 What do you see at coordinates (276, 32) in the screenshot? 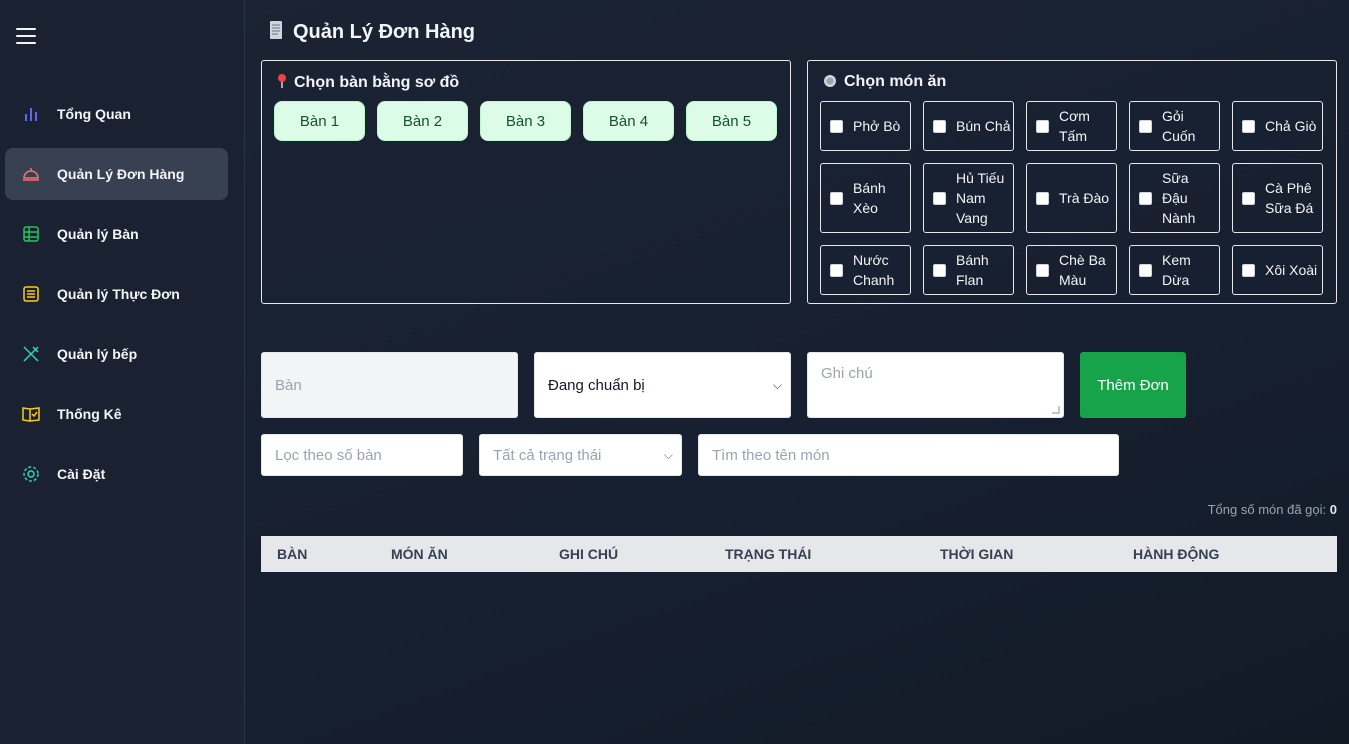
I see `receipt-icon` at bounding box center [276, 32].